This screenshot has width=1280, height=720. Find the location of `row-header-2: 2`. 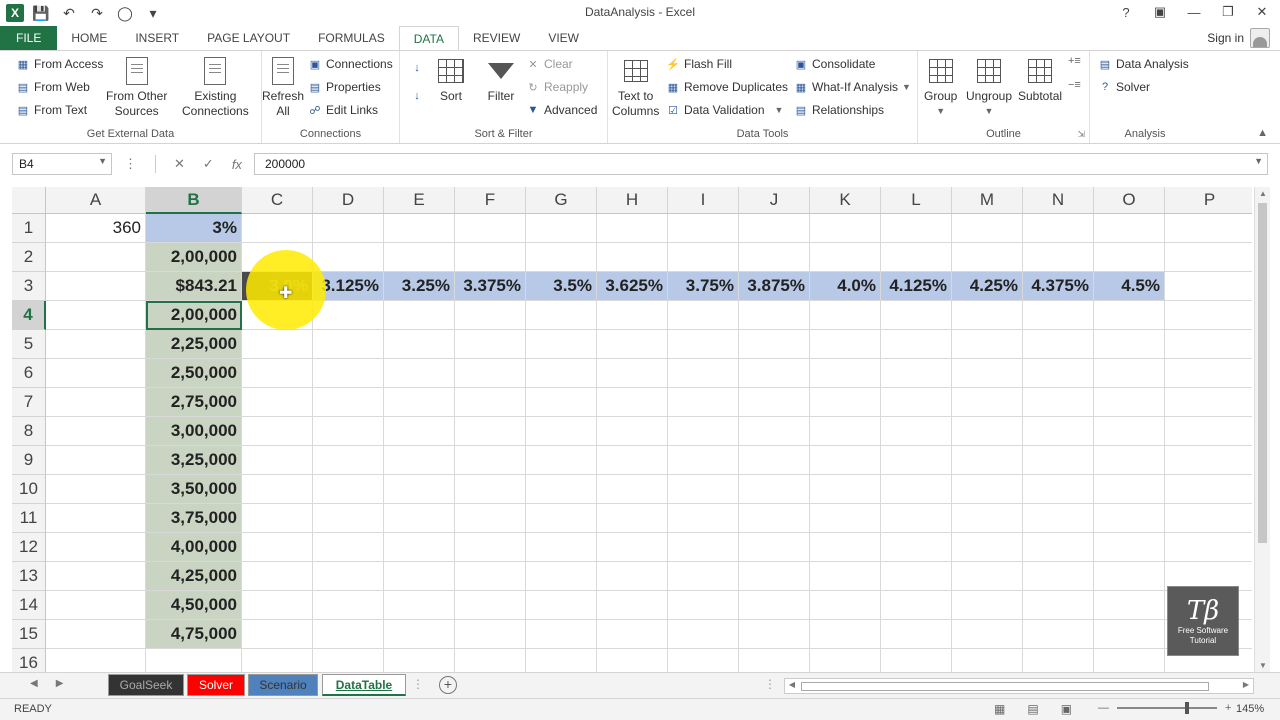

row-header-2: 2 is located at coordinates (29, 257).